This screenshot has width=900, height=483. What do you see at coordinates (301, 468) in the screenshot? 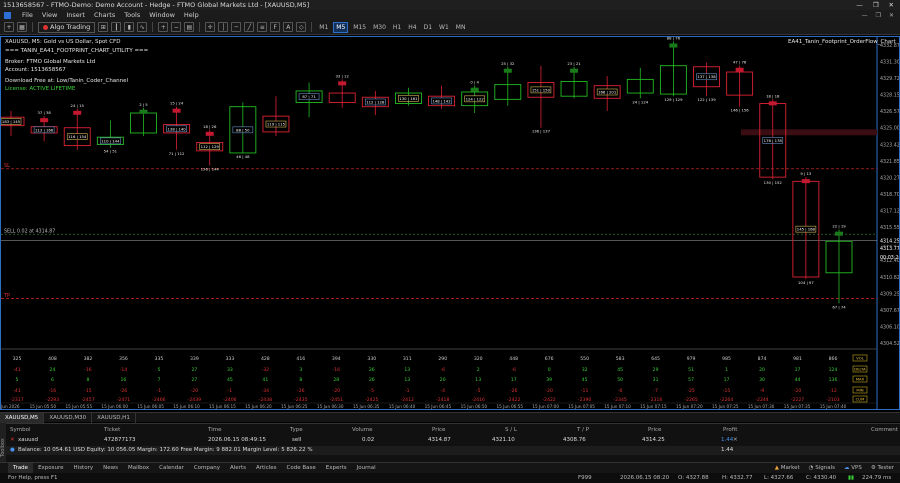
I see `tab-code-base: Code Base` at bounding box center [301, 468].